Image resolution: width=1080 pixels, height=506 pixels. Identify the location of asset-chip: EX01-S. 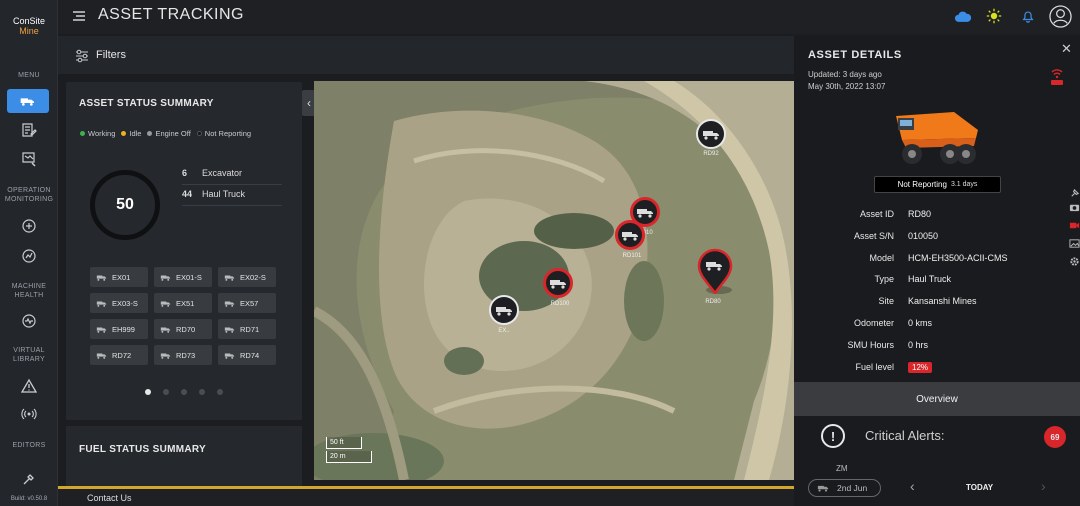
(183, 277).